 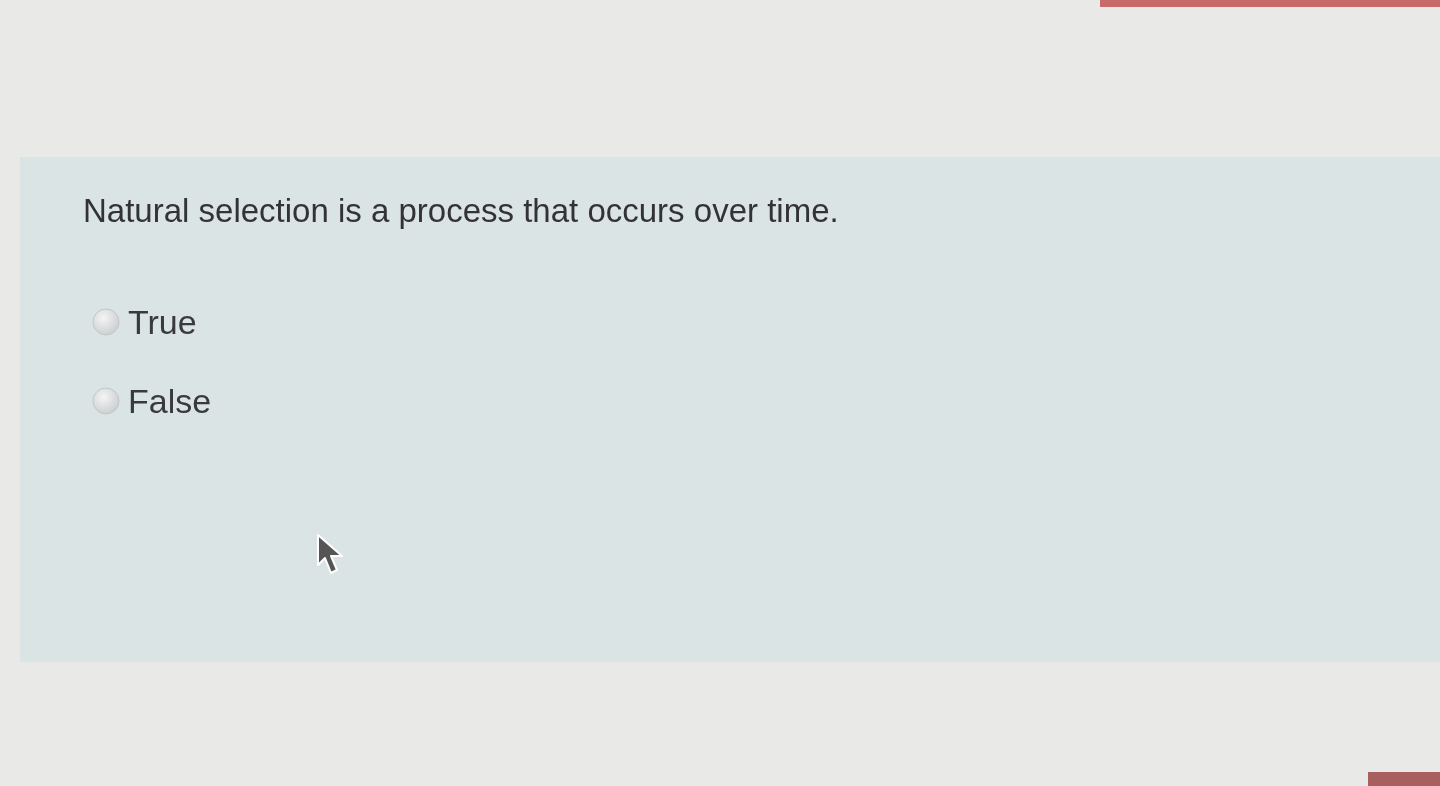 I want to click on option-label: True, so click(x=162, y=322).